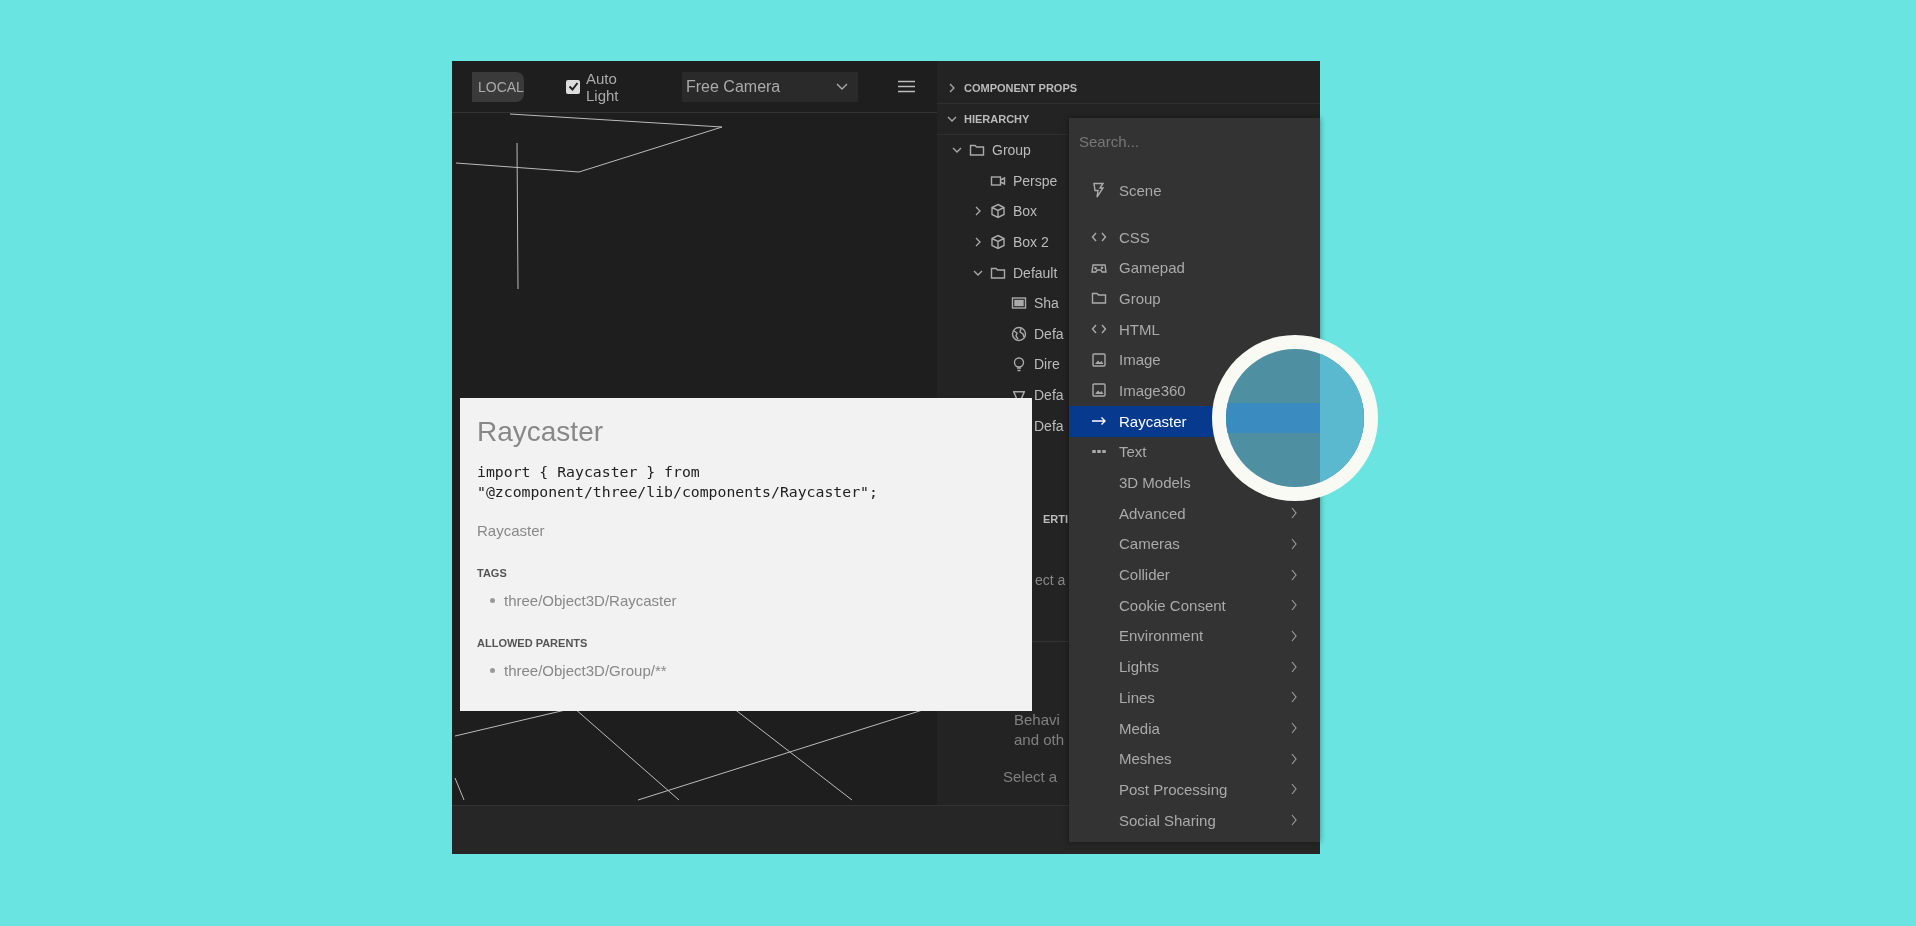 This screenshot has height=926, width=1916. I want to click on auto-light-label: Auto Light, so click(603, 86).